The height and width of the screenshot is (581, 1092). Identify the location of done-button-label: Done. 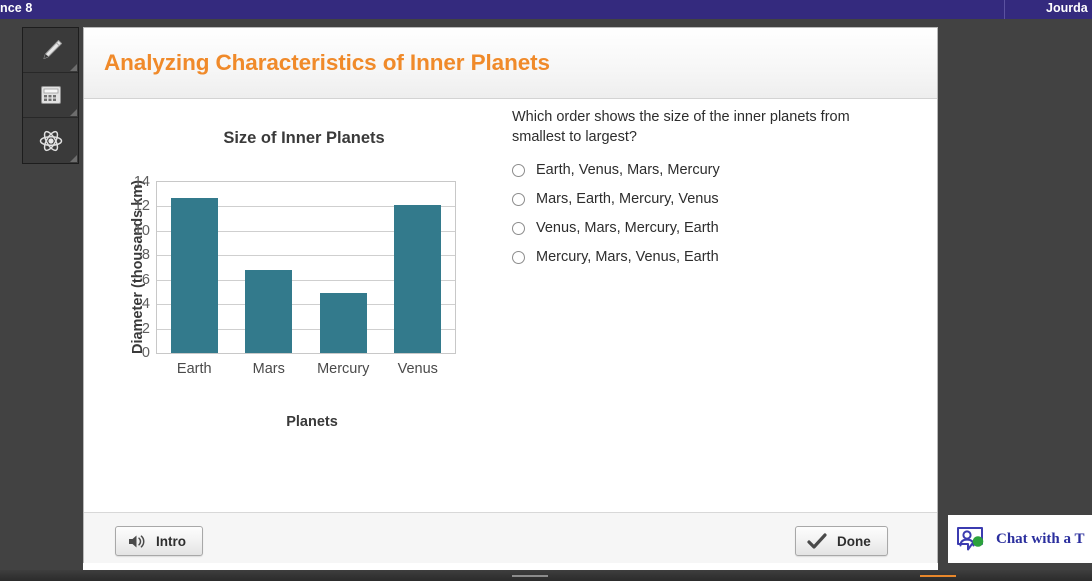
(854, 541).